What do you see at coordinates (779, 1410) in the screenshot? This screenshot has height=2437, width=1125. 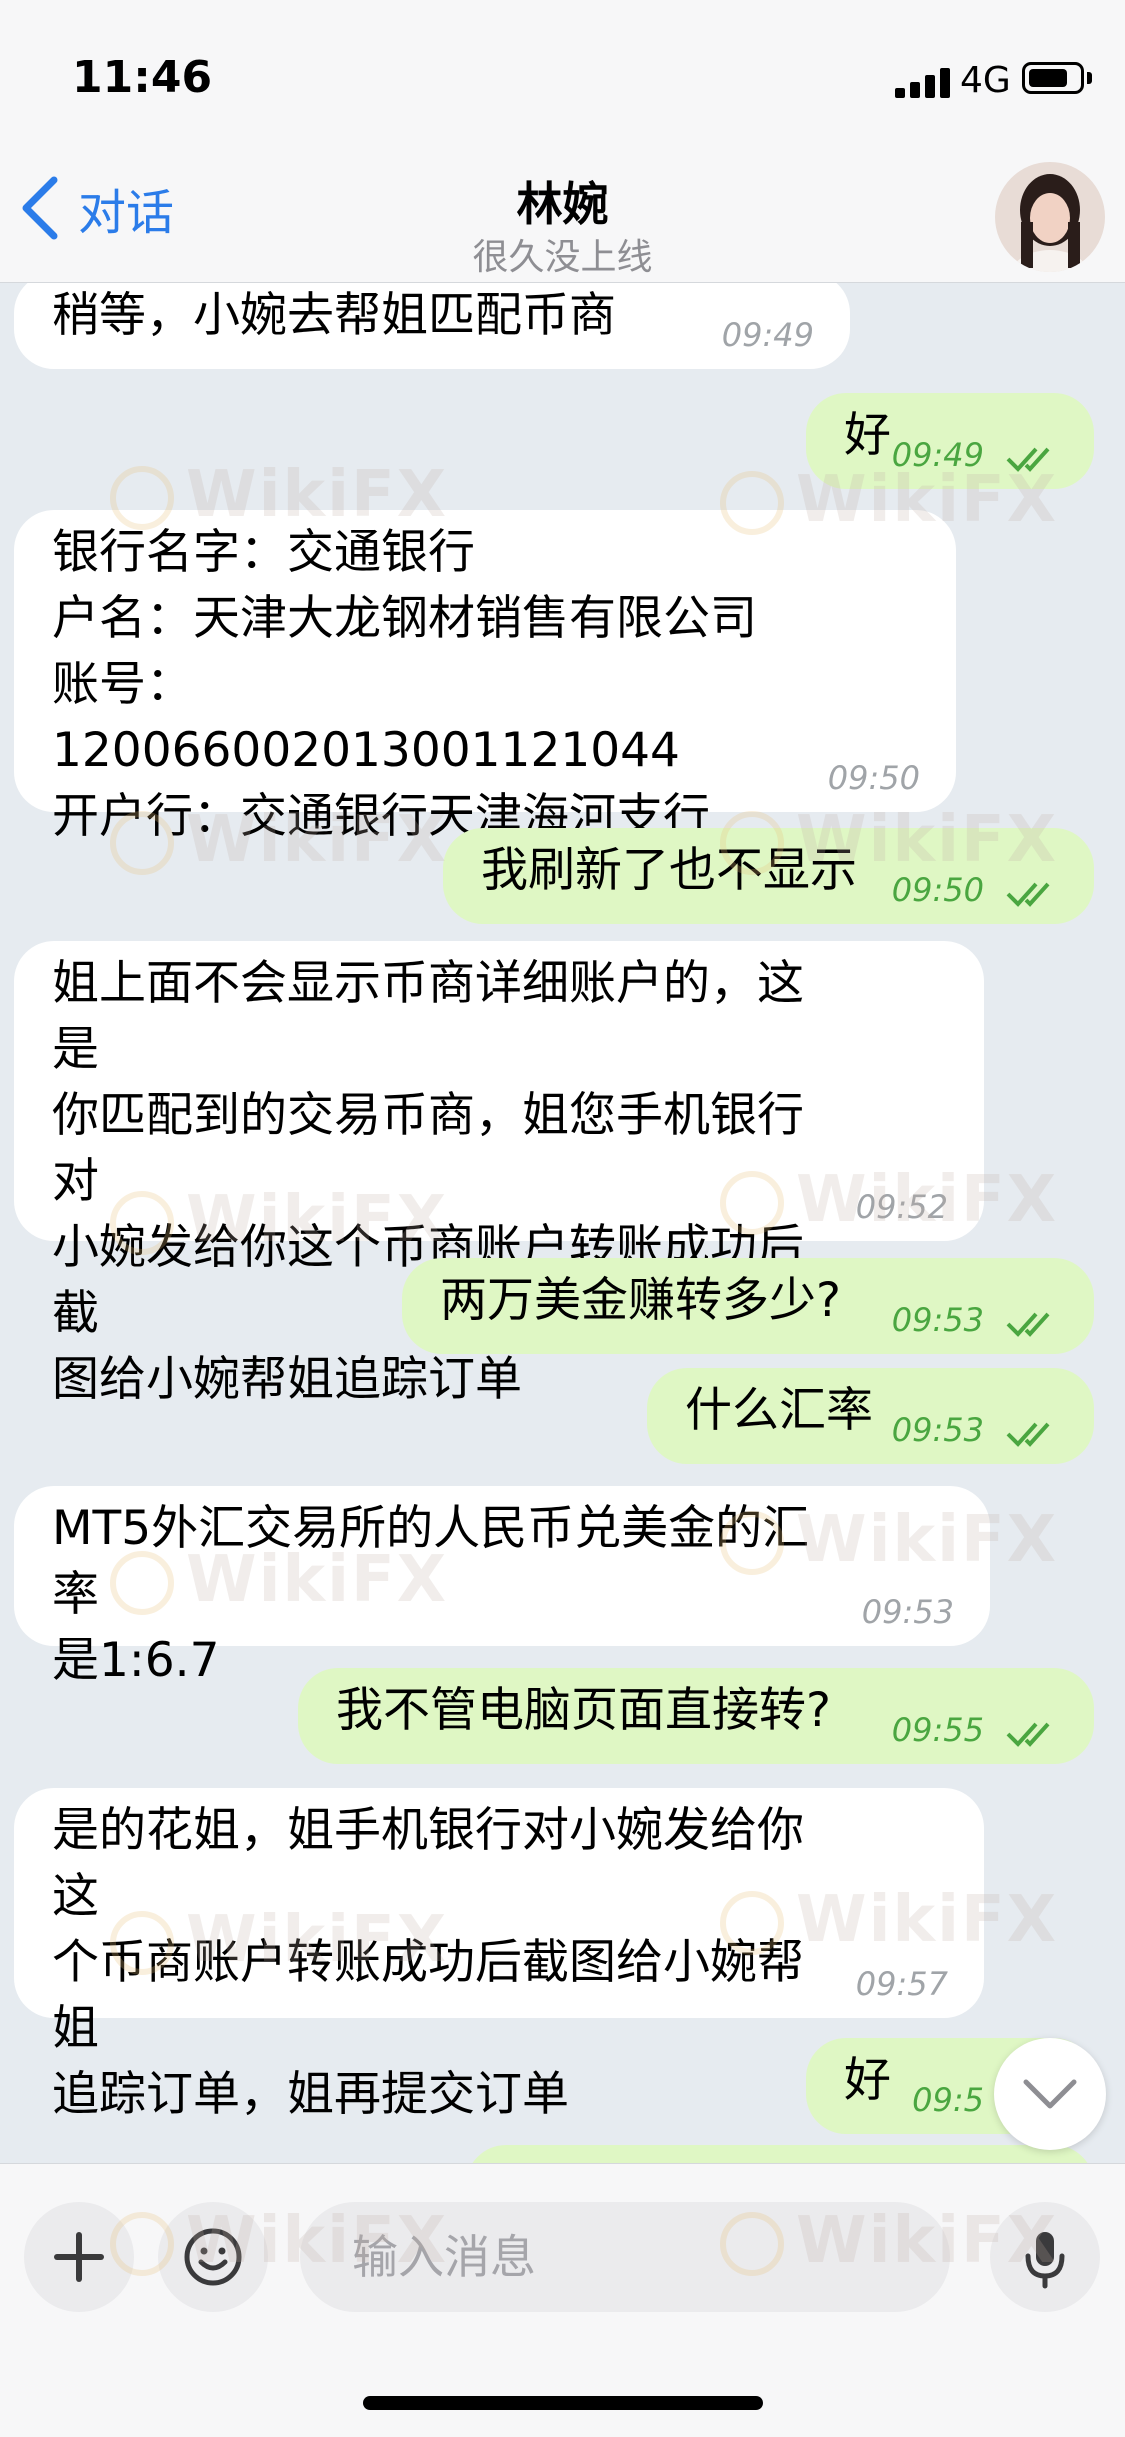 I see `message-text: 什么汇率` at bounding box center [779, 1410].